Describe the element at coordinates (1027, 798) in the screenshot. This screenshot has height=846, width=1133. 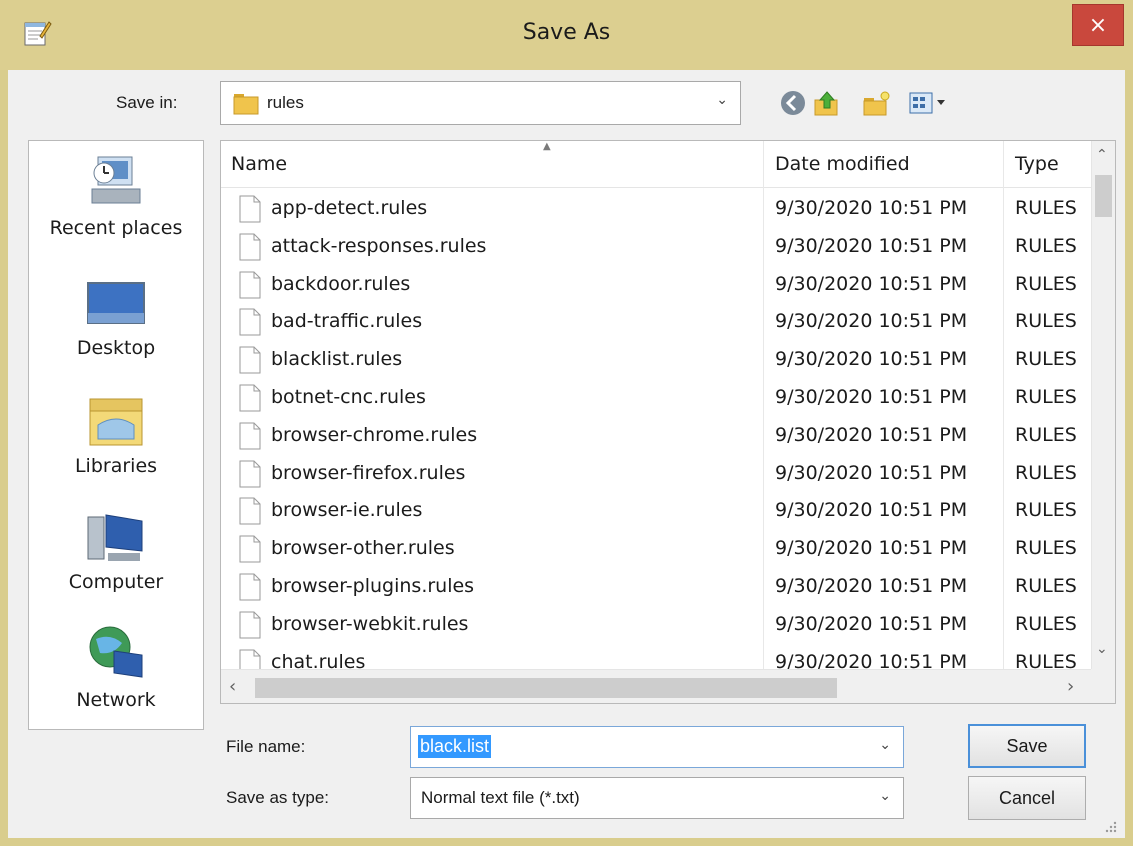
I see `cancel-button: Cancel` at that location.